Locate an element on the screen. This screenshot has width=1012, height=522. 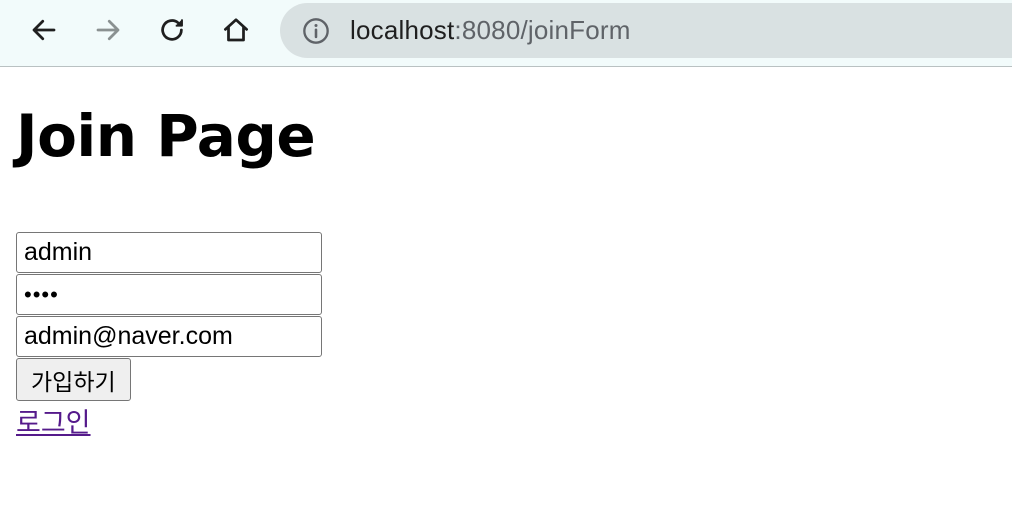
reload-icon is located at coordinates (172, 30).